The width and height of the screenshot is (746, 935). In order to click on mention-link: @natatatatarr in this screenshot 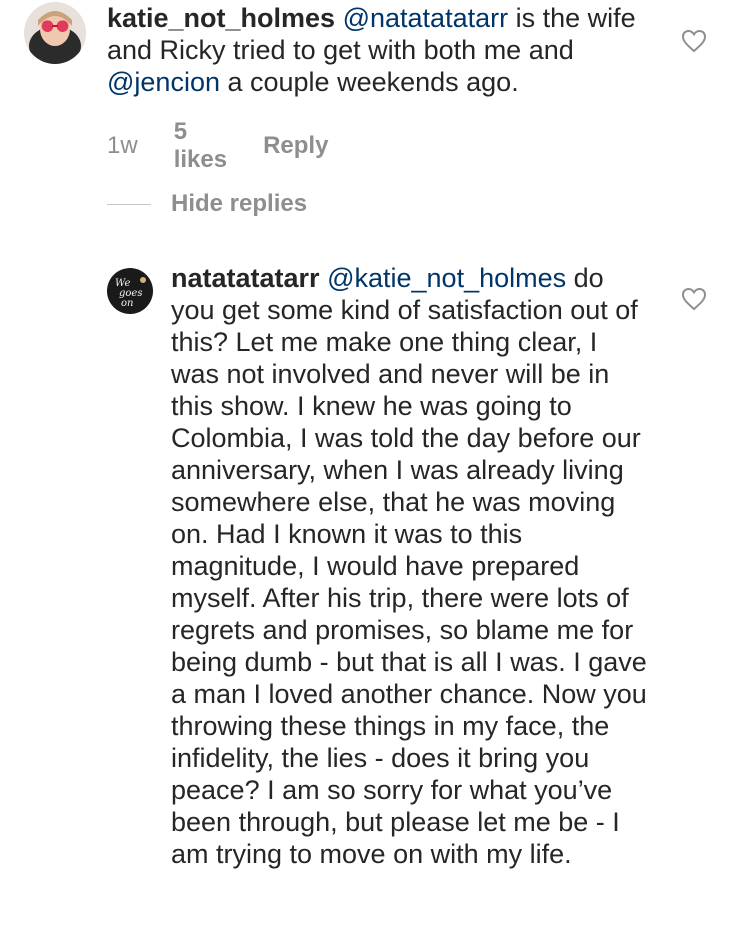, I will do `click(426, 18)`.